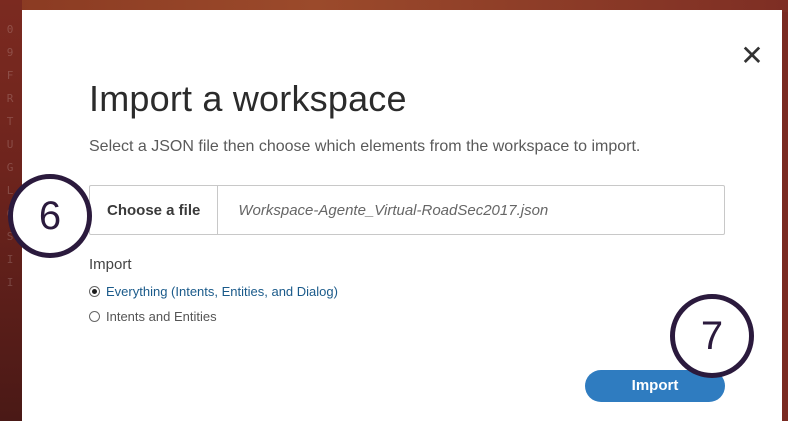 This screenshot has height=421, width=788. I want to click on edge-letter: 9, so click(10, 52).